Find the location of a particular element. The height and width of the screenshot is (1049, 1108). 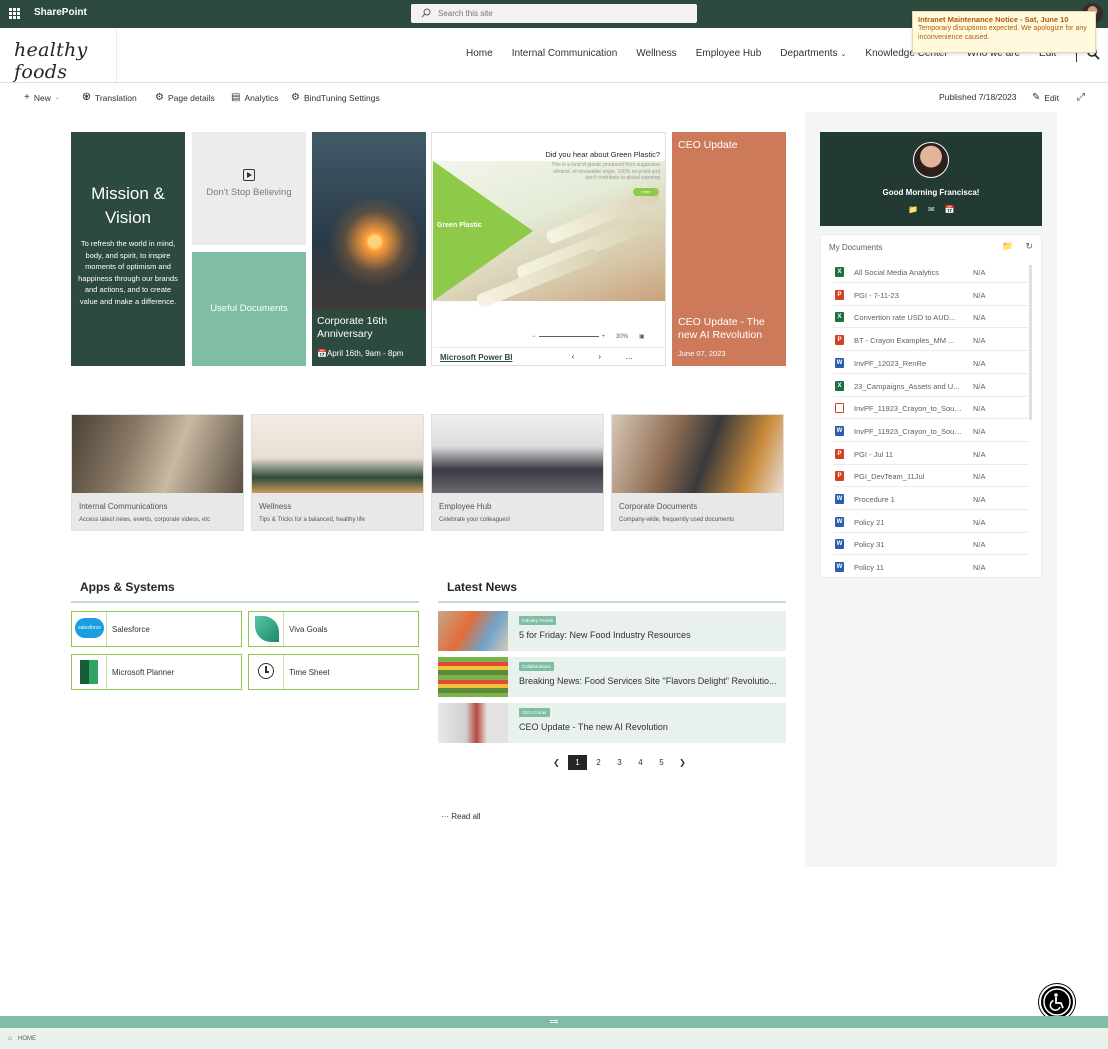

chevron-right-icon: ❯ is located at coordinates (682, 762).